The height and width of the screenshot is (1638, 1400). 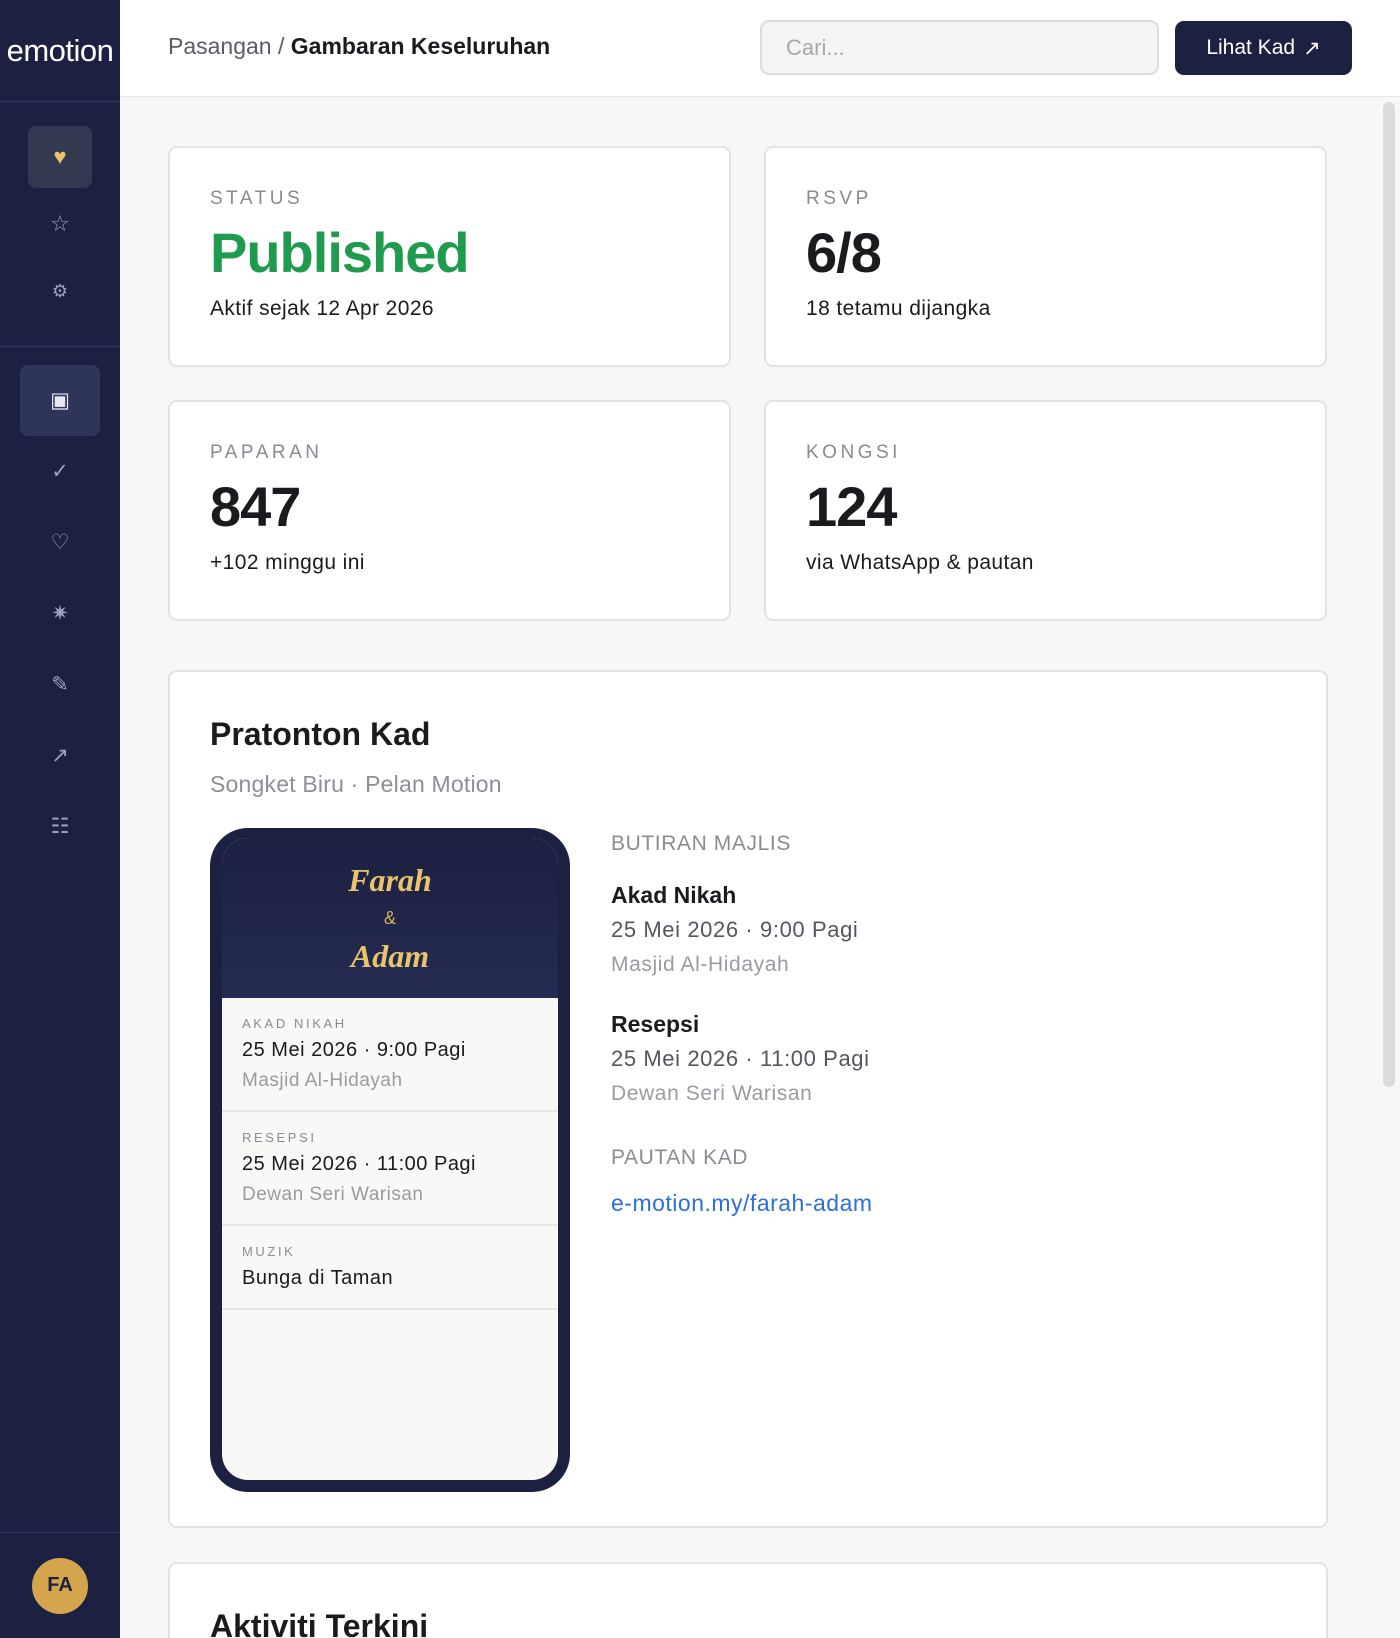 I want to click on sidebar-item-favourite: ♥, so click(x=60, y=157).